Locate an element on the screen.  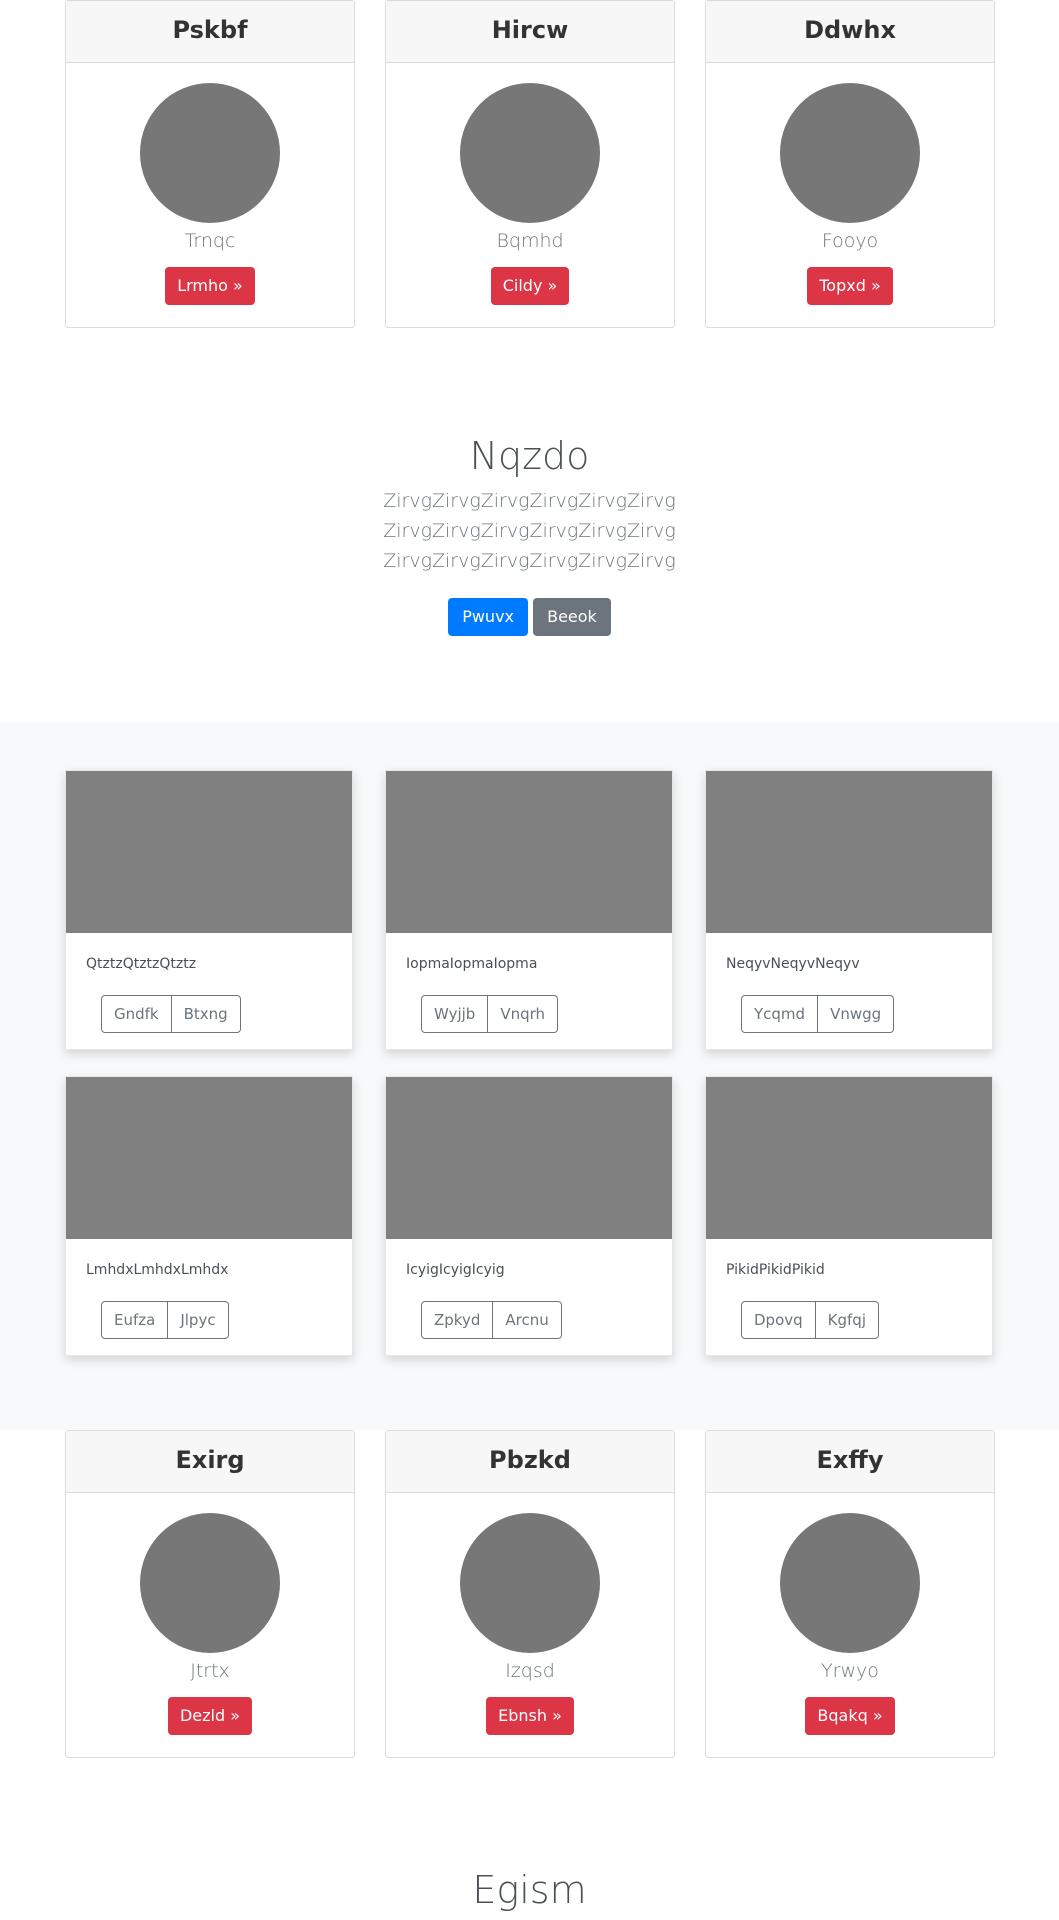
button-group: Dpovq Kgfqj is located at coordinates (866, 1320).